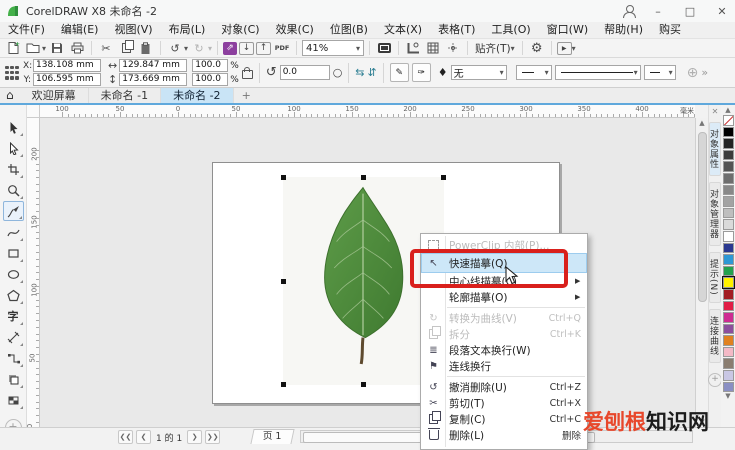  What do you see at coordinates (213, 437) in the screenshot?
I see `last-page-button: ❯❯` at bounding box center [213, 437].